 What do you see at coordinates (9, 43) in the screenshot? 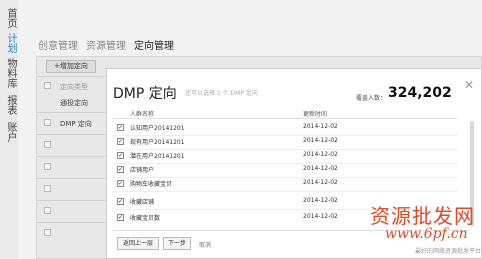
I see `nav-item-plan: 计划` at bounding box center [9, 43].